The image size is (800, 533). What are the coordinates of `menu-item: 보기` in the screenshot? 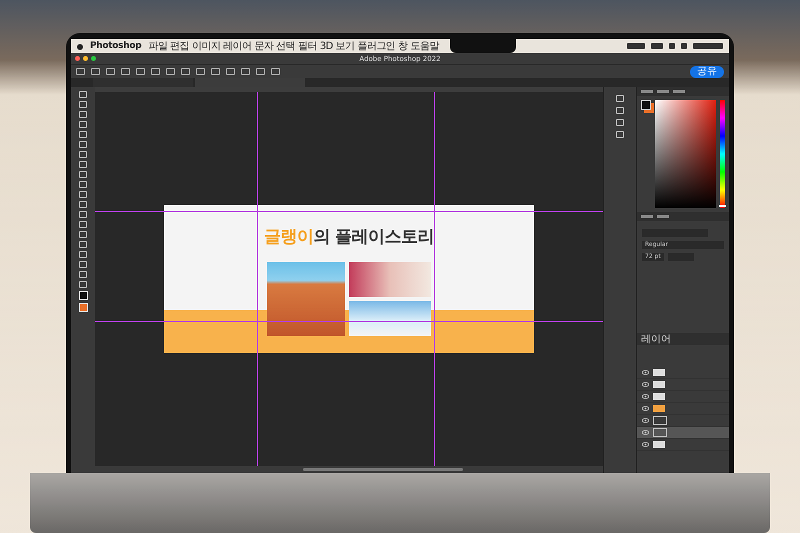 It's located at (345, 46).